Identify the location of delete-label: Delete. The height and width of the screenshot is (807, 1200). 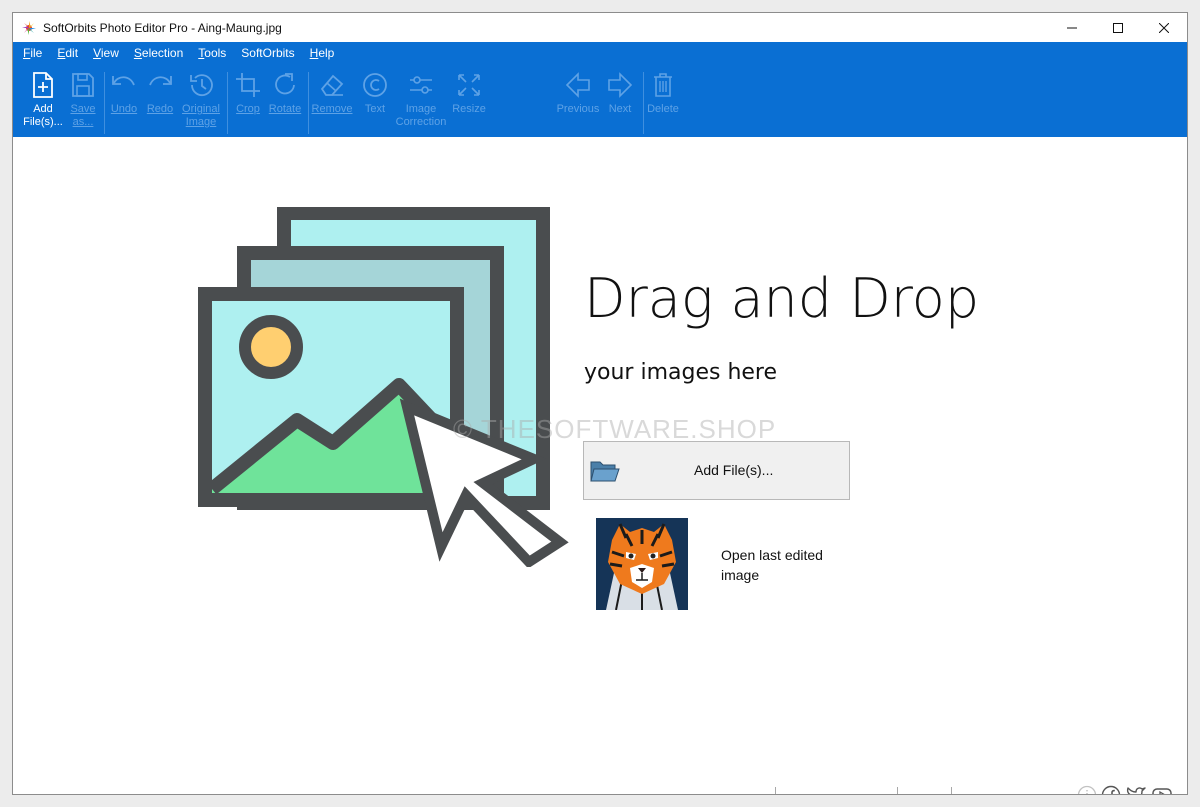
(663, 109).